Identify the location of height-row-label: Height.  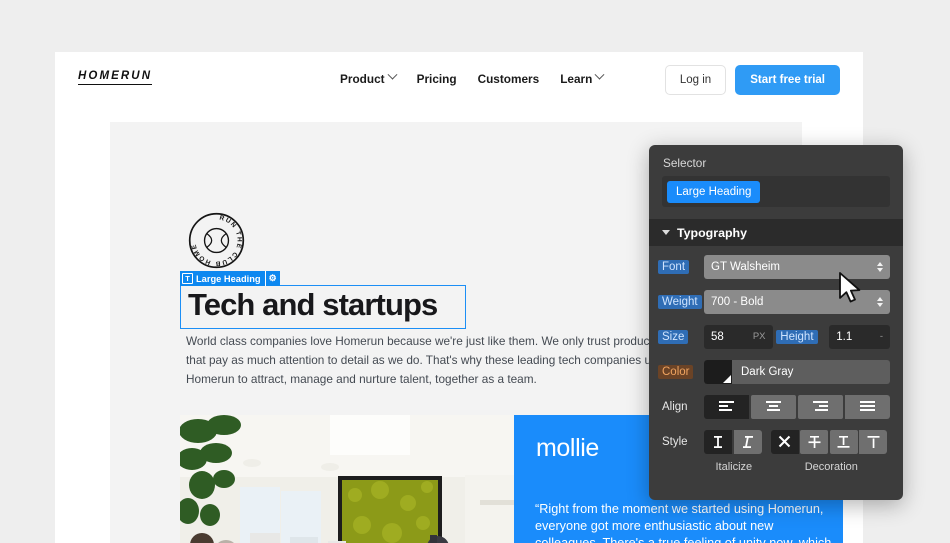
(802, 336).